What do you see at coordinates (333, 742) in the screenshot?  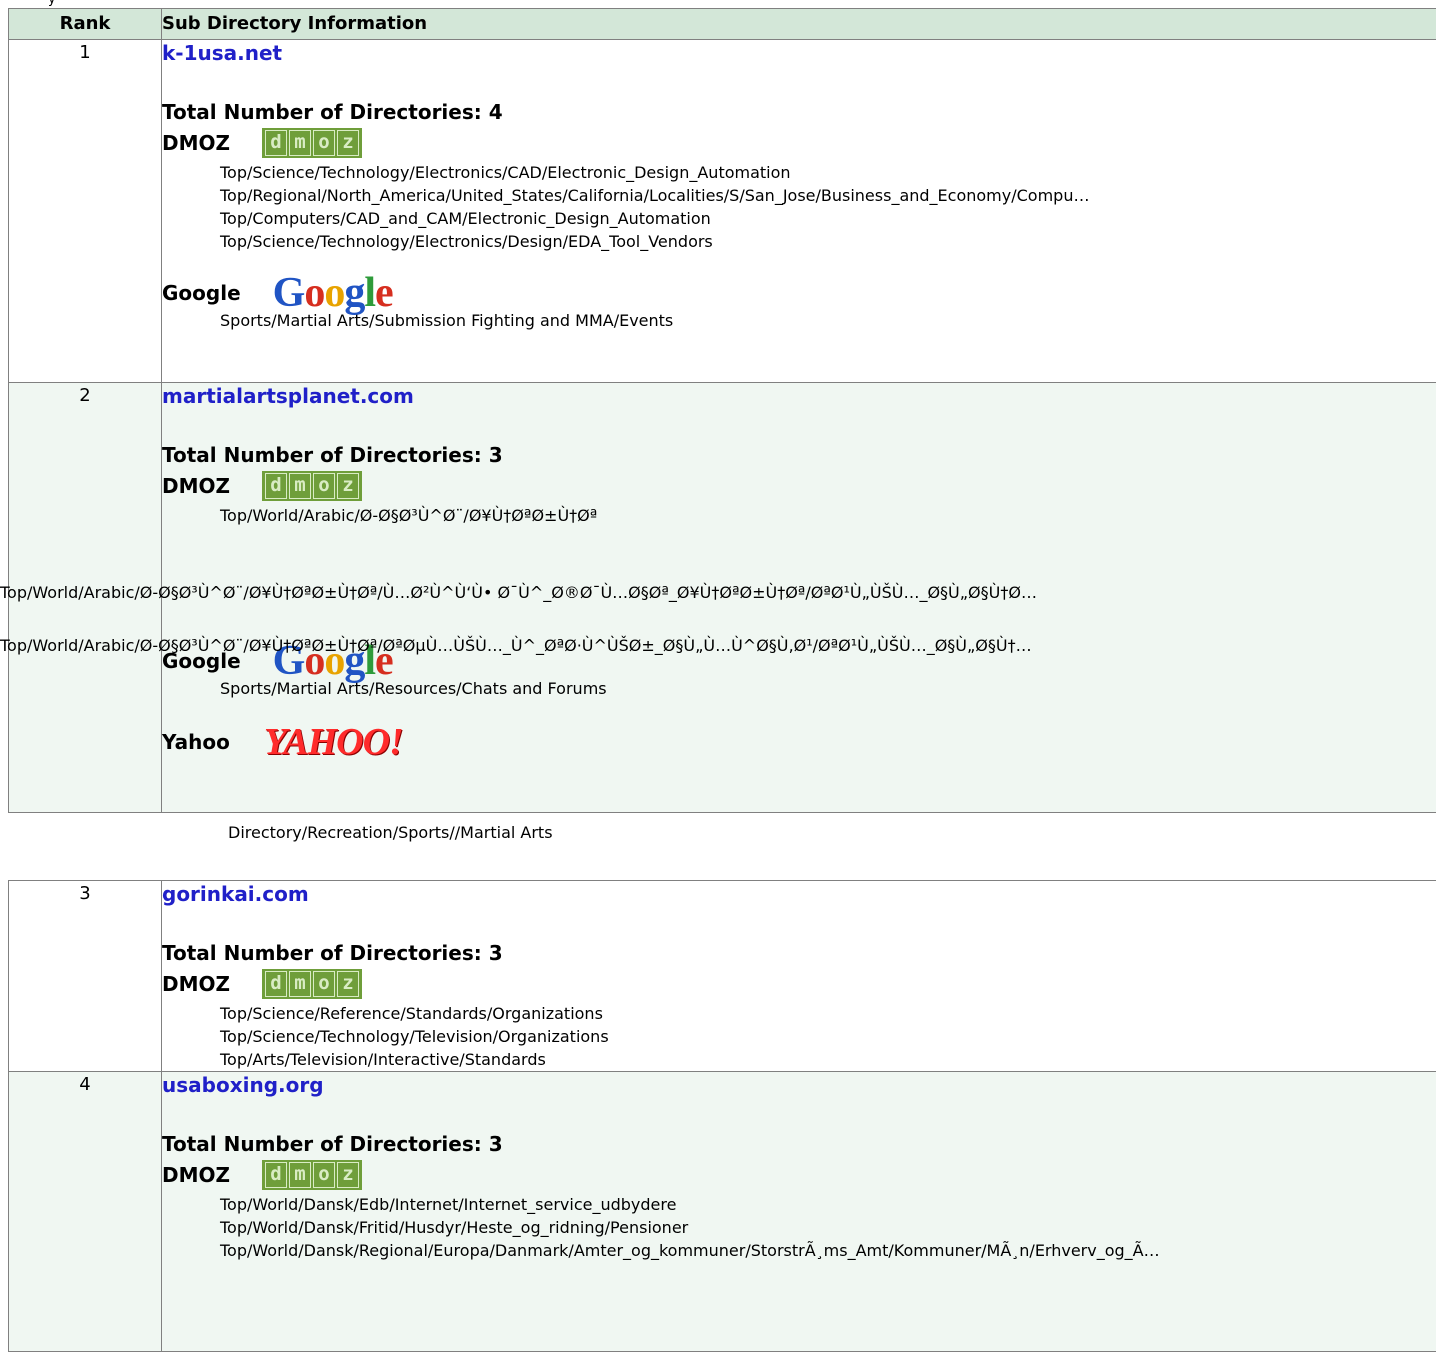 I see `yahoo-logo: YAHOO!` at bounding box center [333, 742].